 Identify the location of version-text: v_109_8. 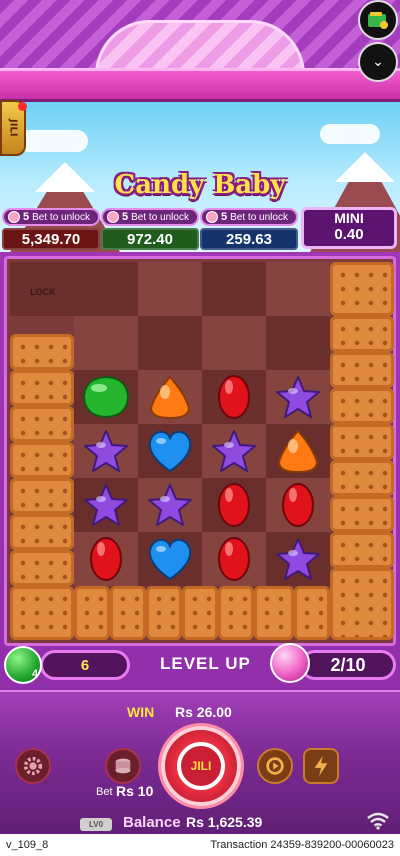
(27, 845).